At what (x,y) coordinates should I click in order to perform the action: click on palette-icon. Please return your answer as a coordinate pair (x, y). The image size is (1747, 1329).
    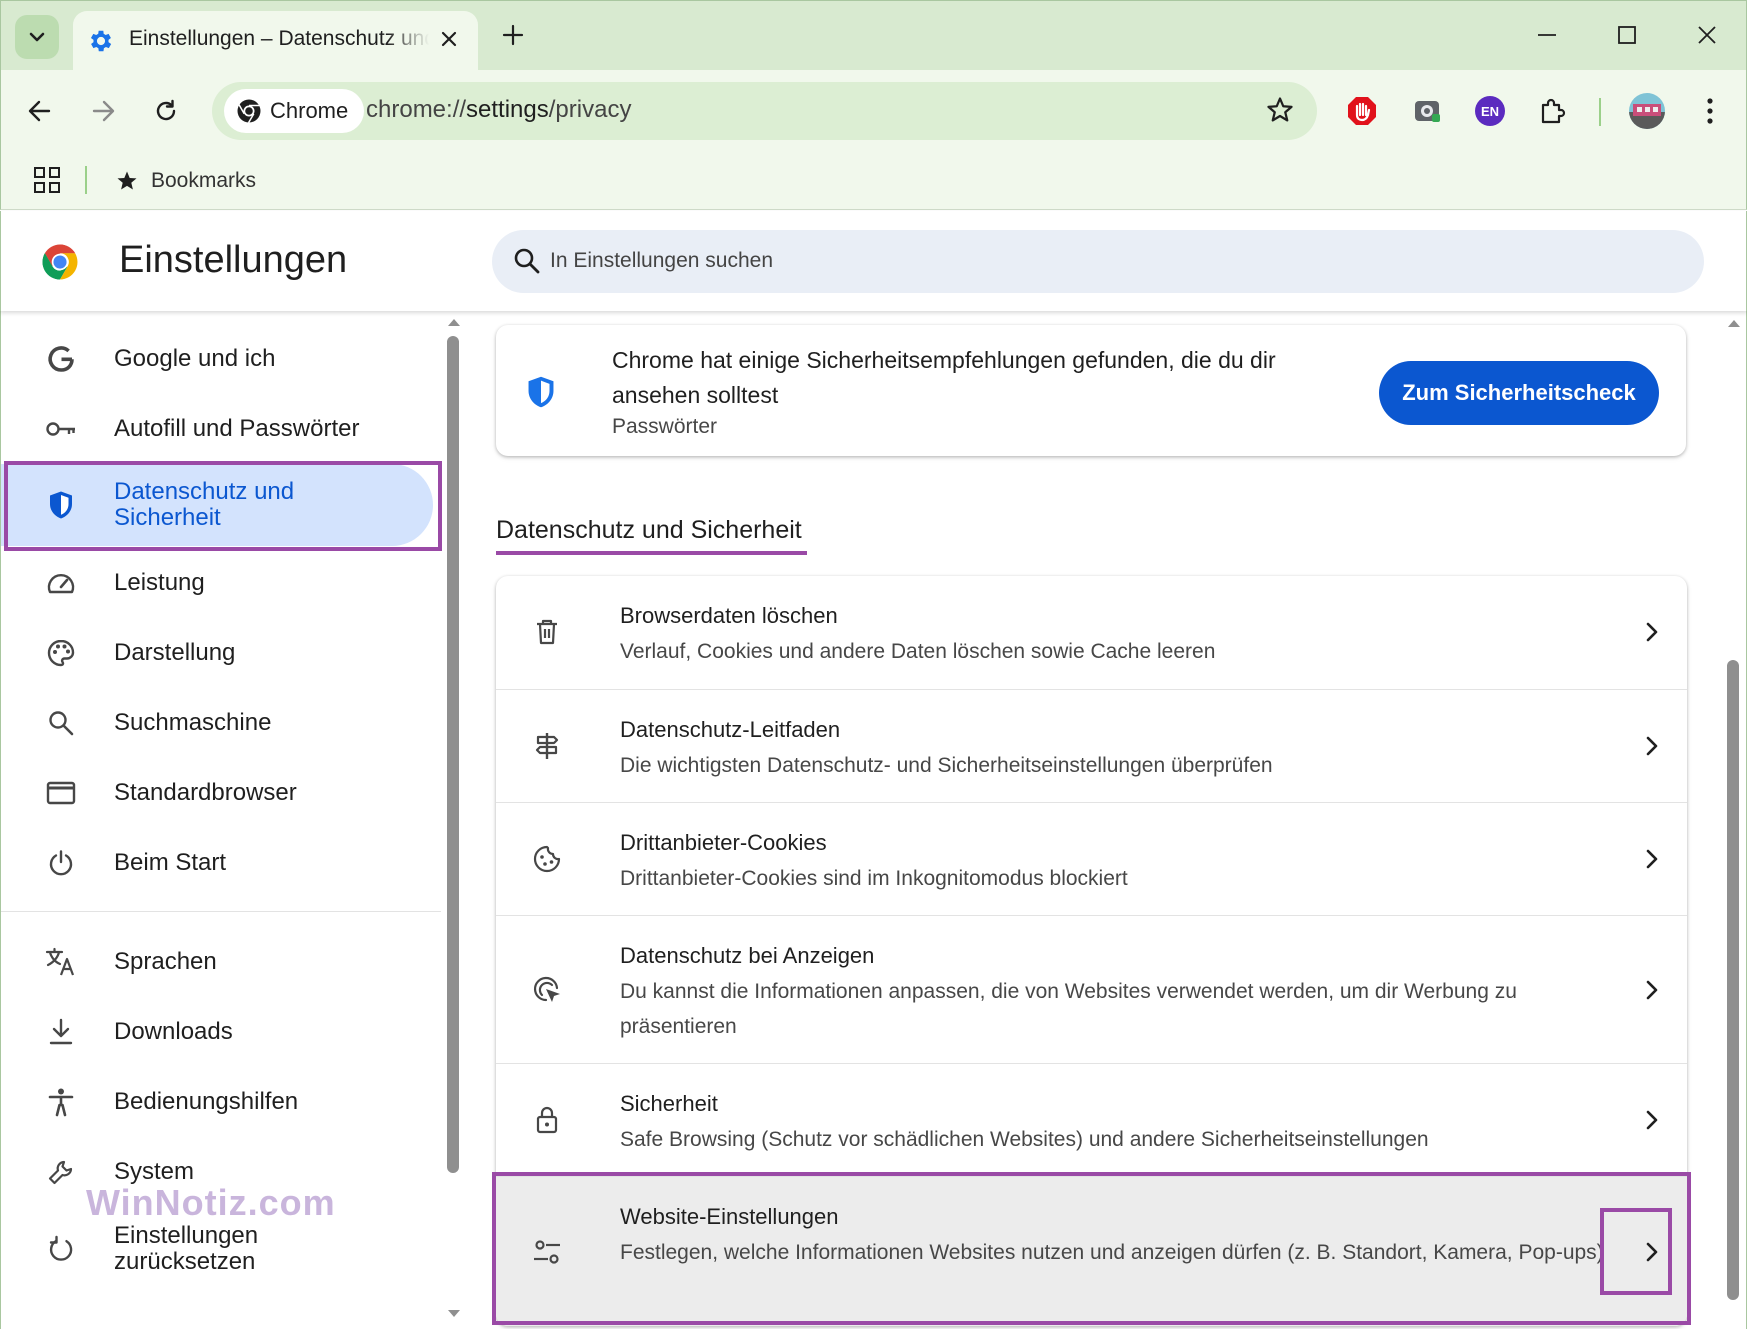
    Looking at the image, I should click on (61, 653).